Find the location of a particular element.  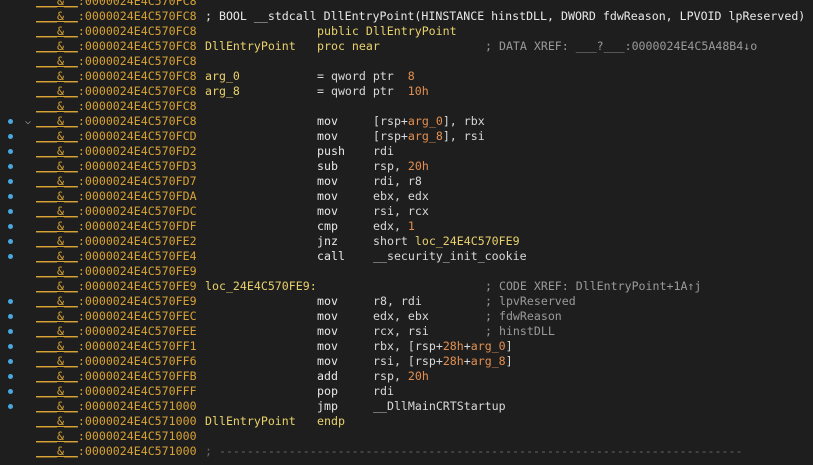

listing-line: ___&__:0000024E4C570FFB add rsp, 20h is located at coordinates (410, 376).